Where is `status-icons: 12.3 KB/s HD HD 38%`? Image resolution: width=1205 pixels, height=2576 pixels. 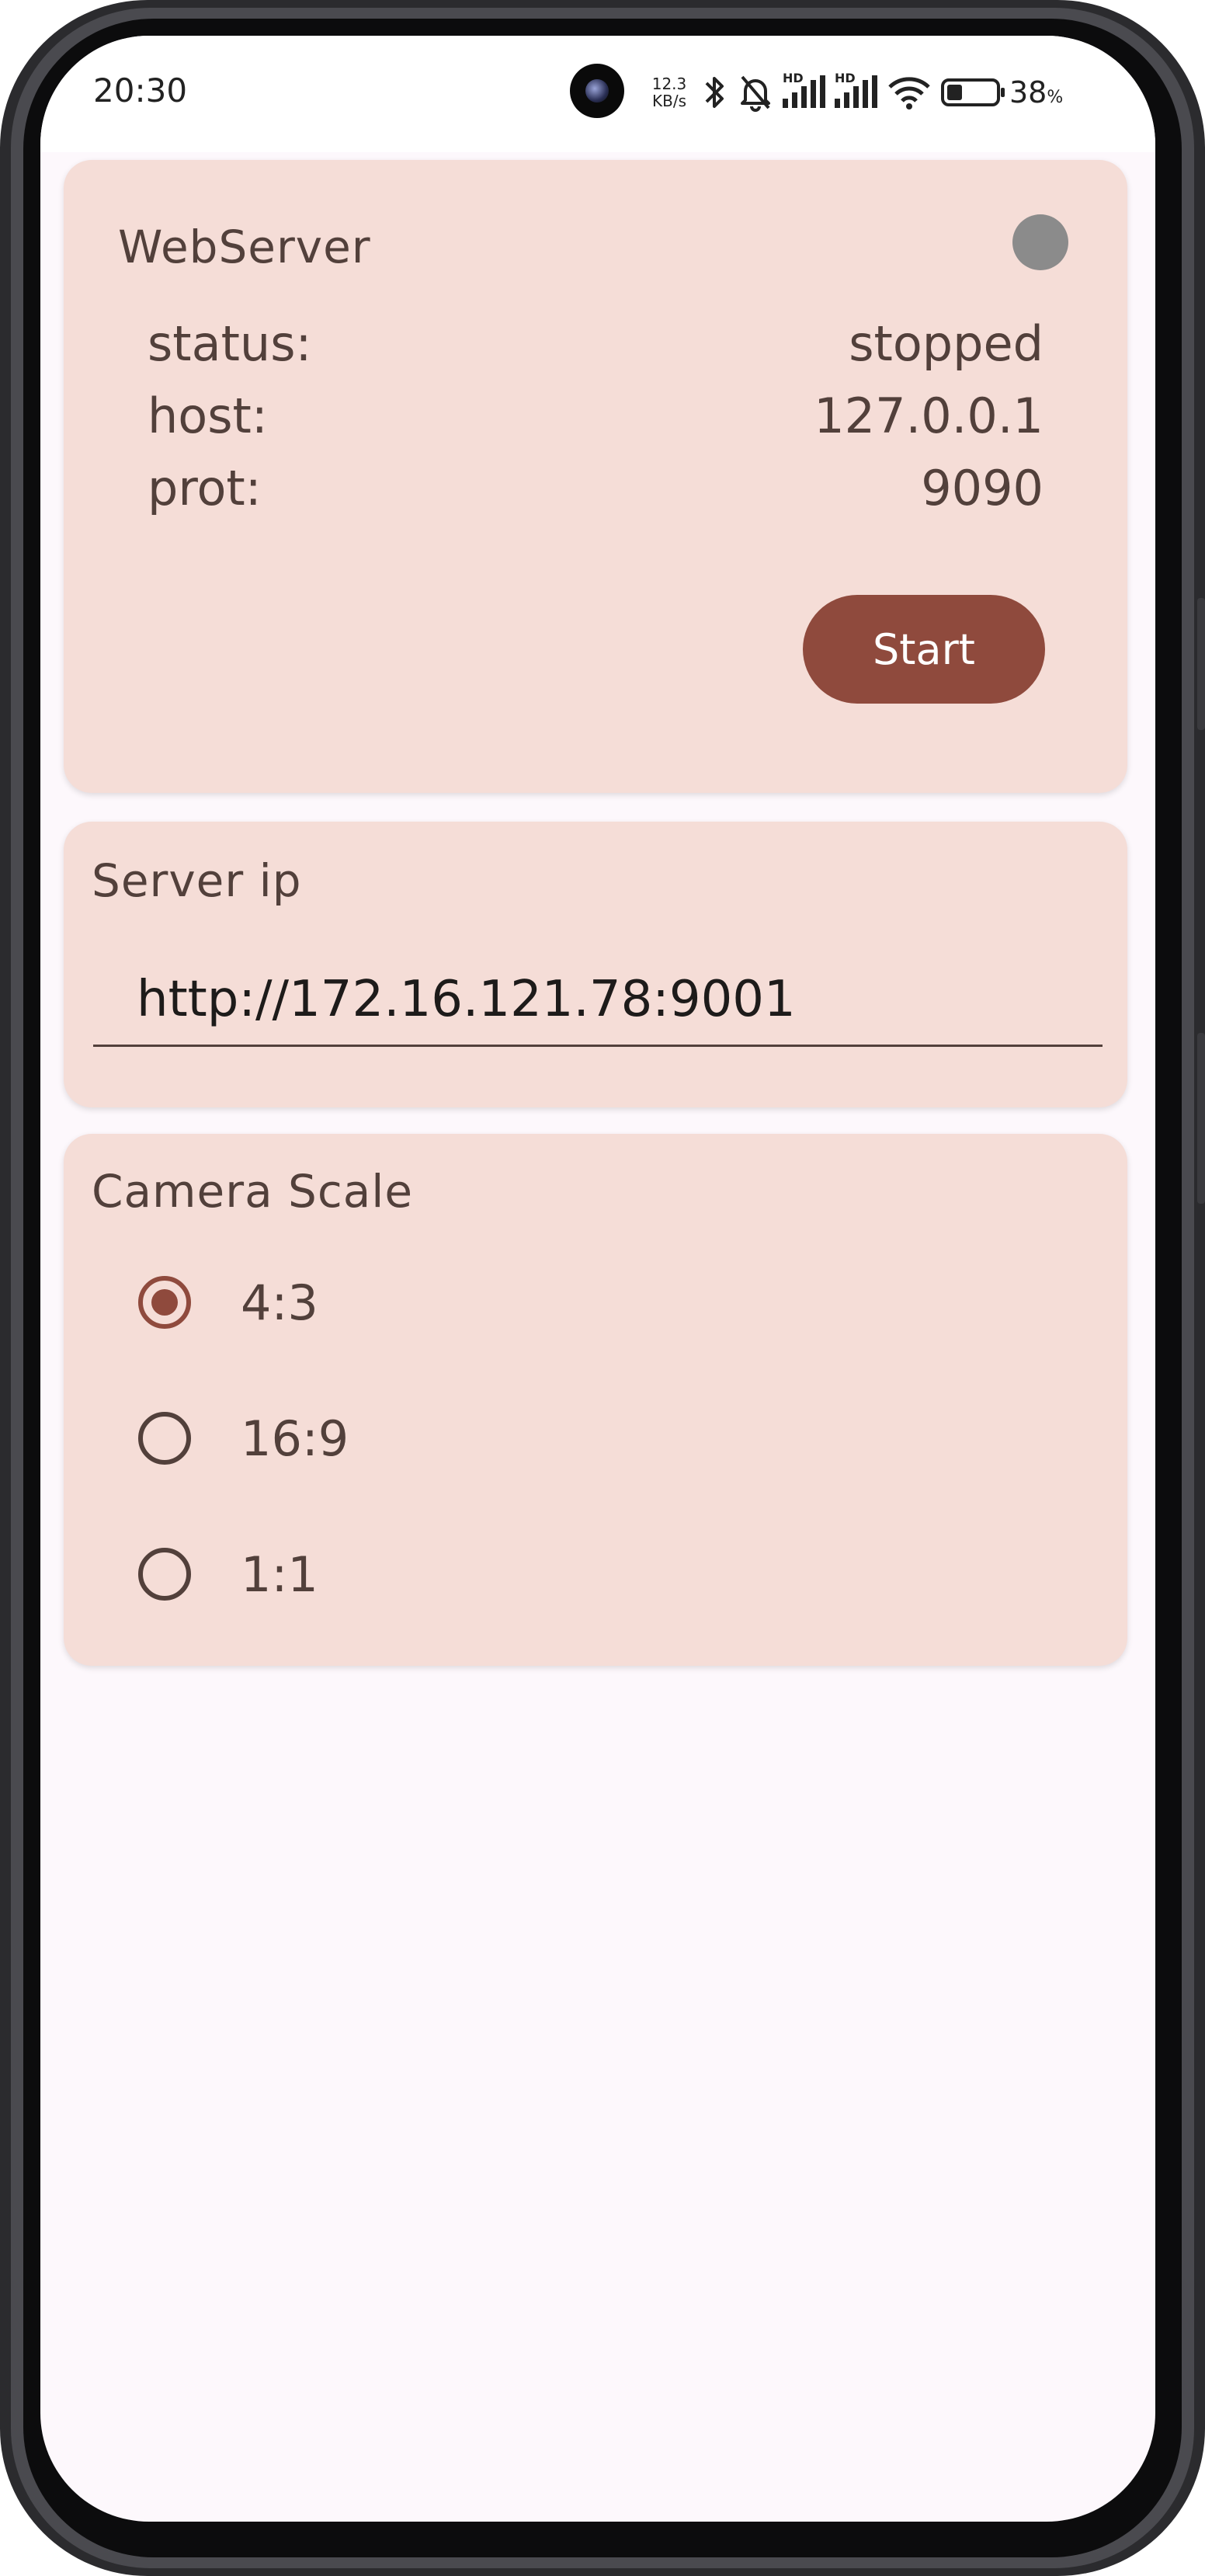 status-icons: 12.3 KB/s HD HD 38% is located at coordinates (854, 92).